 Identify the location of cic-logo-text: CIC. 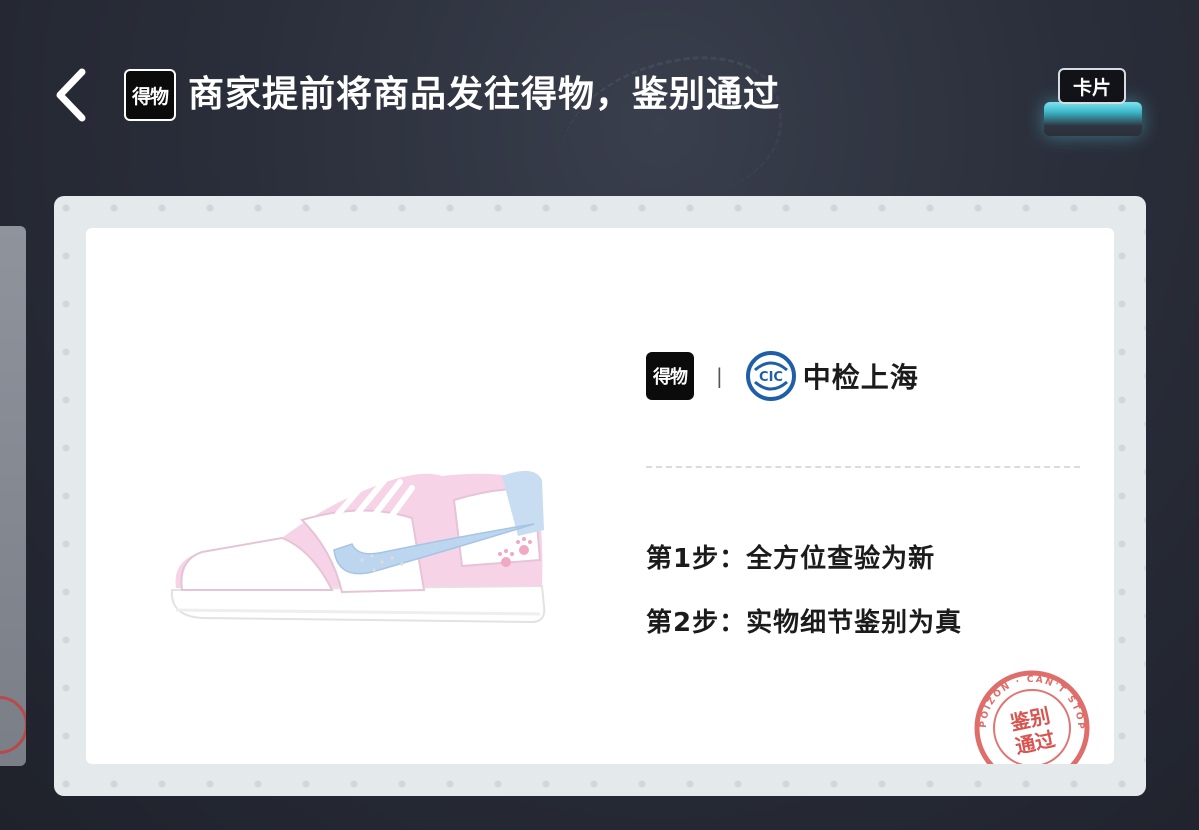
(771, 377).